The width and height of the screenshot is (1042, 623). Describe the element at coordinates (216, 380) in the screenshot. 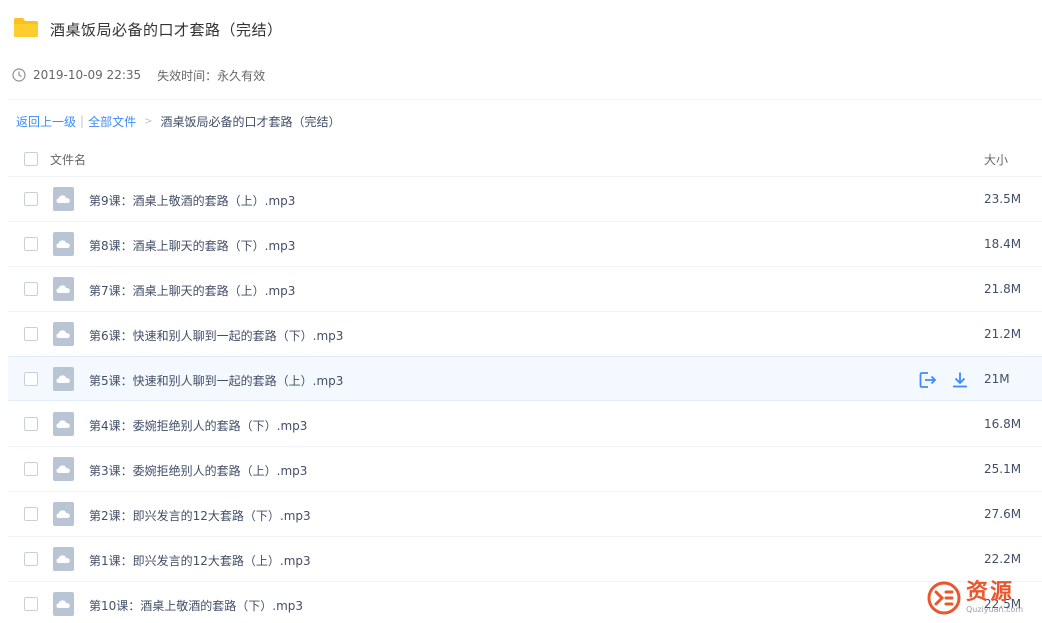

I see `file-name: 第5课：快速和别人聊到一起的套路（上）.mp3` at that location.